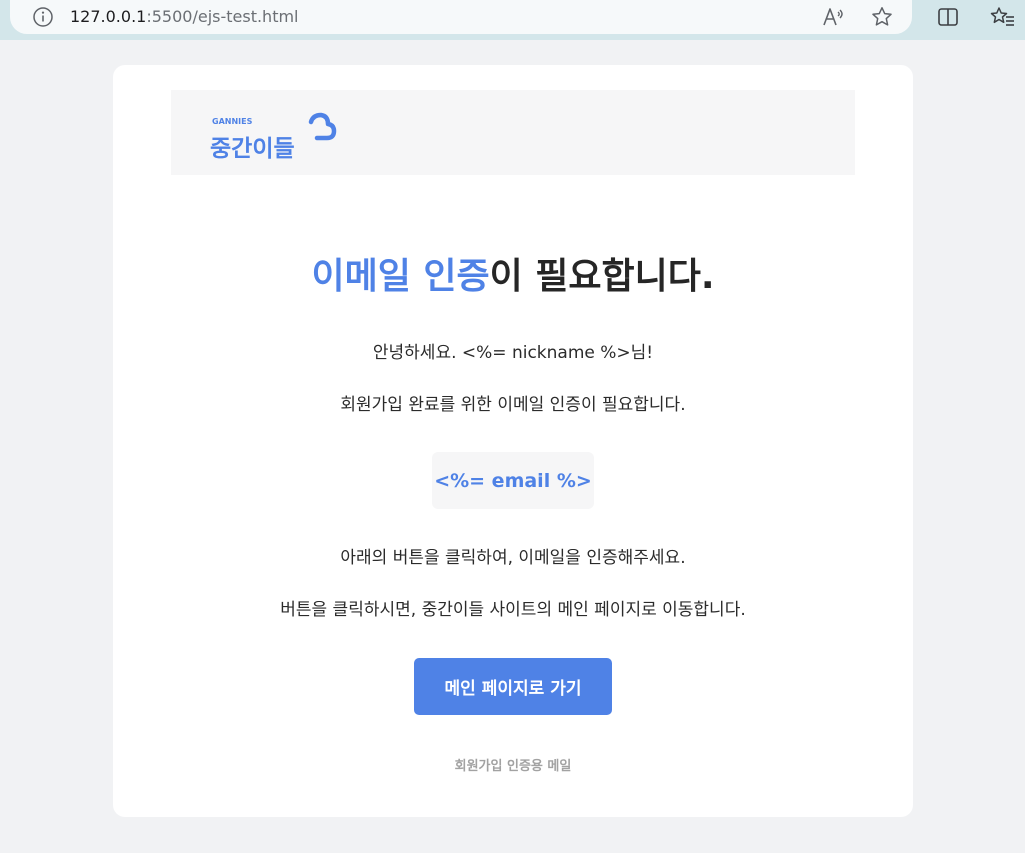  I want to click on headline-rest: 이 필요합니다., so click(602, 276).